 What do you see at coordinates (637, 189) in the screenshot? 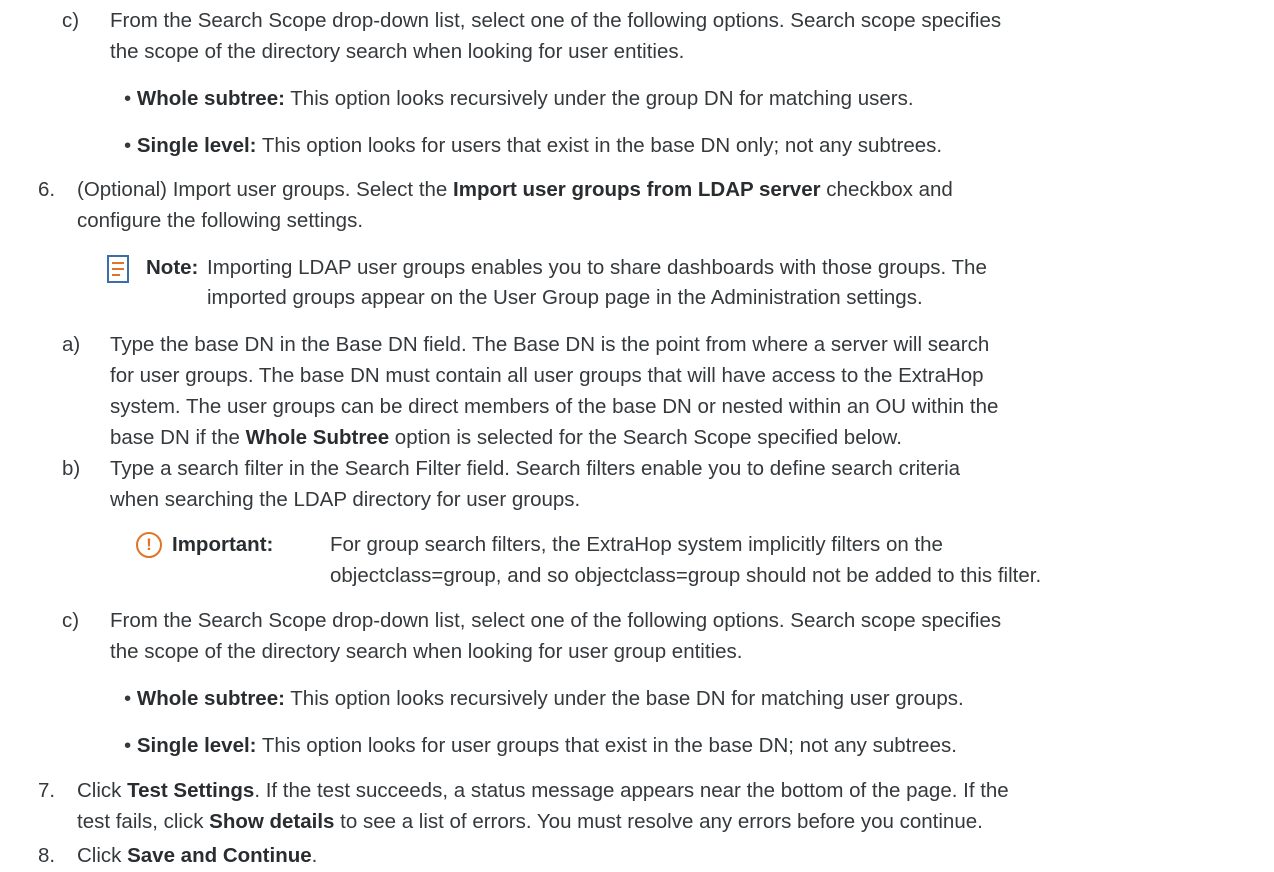
I see `bold-run: Import user groups from LDAP server` at bounding box center [637, 189].